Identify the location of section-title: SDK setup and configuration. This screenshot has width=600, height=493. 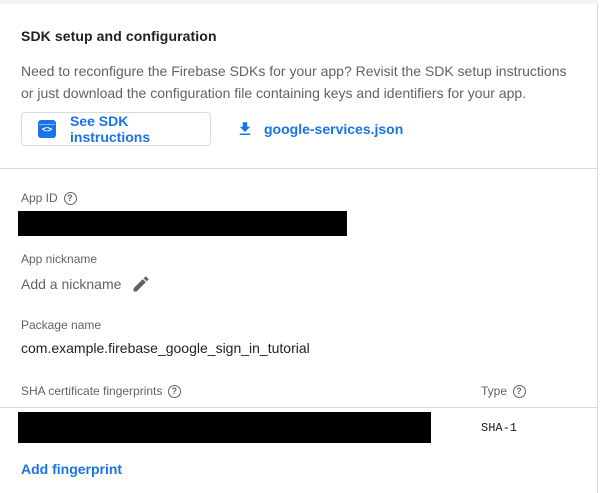
(119, 36).